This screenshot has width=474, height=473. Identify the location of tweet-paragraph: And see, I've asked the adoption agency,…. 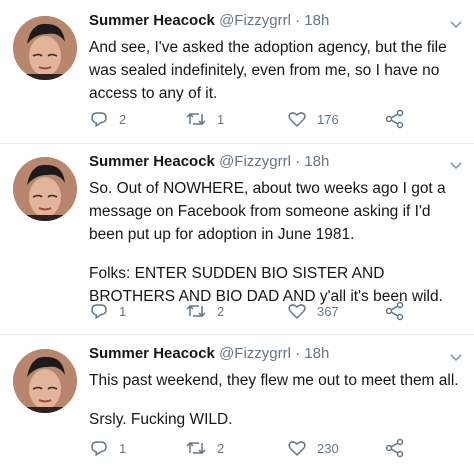
(268, 70).